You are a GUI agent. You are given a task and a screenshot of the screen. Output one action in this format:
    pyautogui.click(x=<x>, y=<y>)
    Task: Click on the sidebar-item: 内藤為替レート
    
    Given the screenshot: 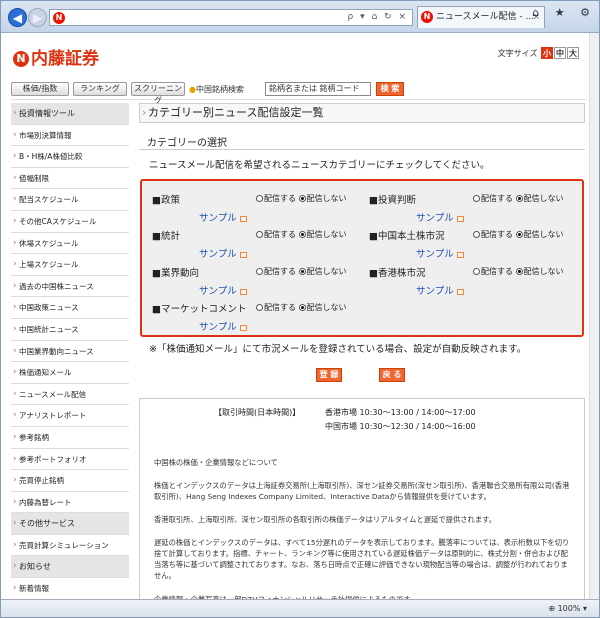 What is the action you would take?
    pyautogui.click(x=70, y=503)
    